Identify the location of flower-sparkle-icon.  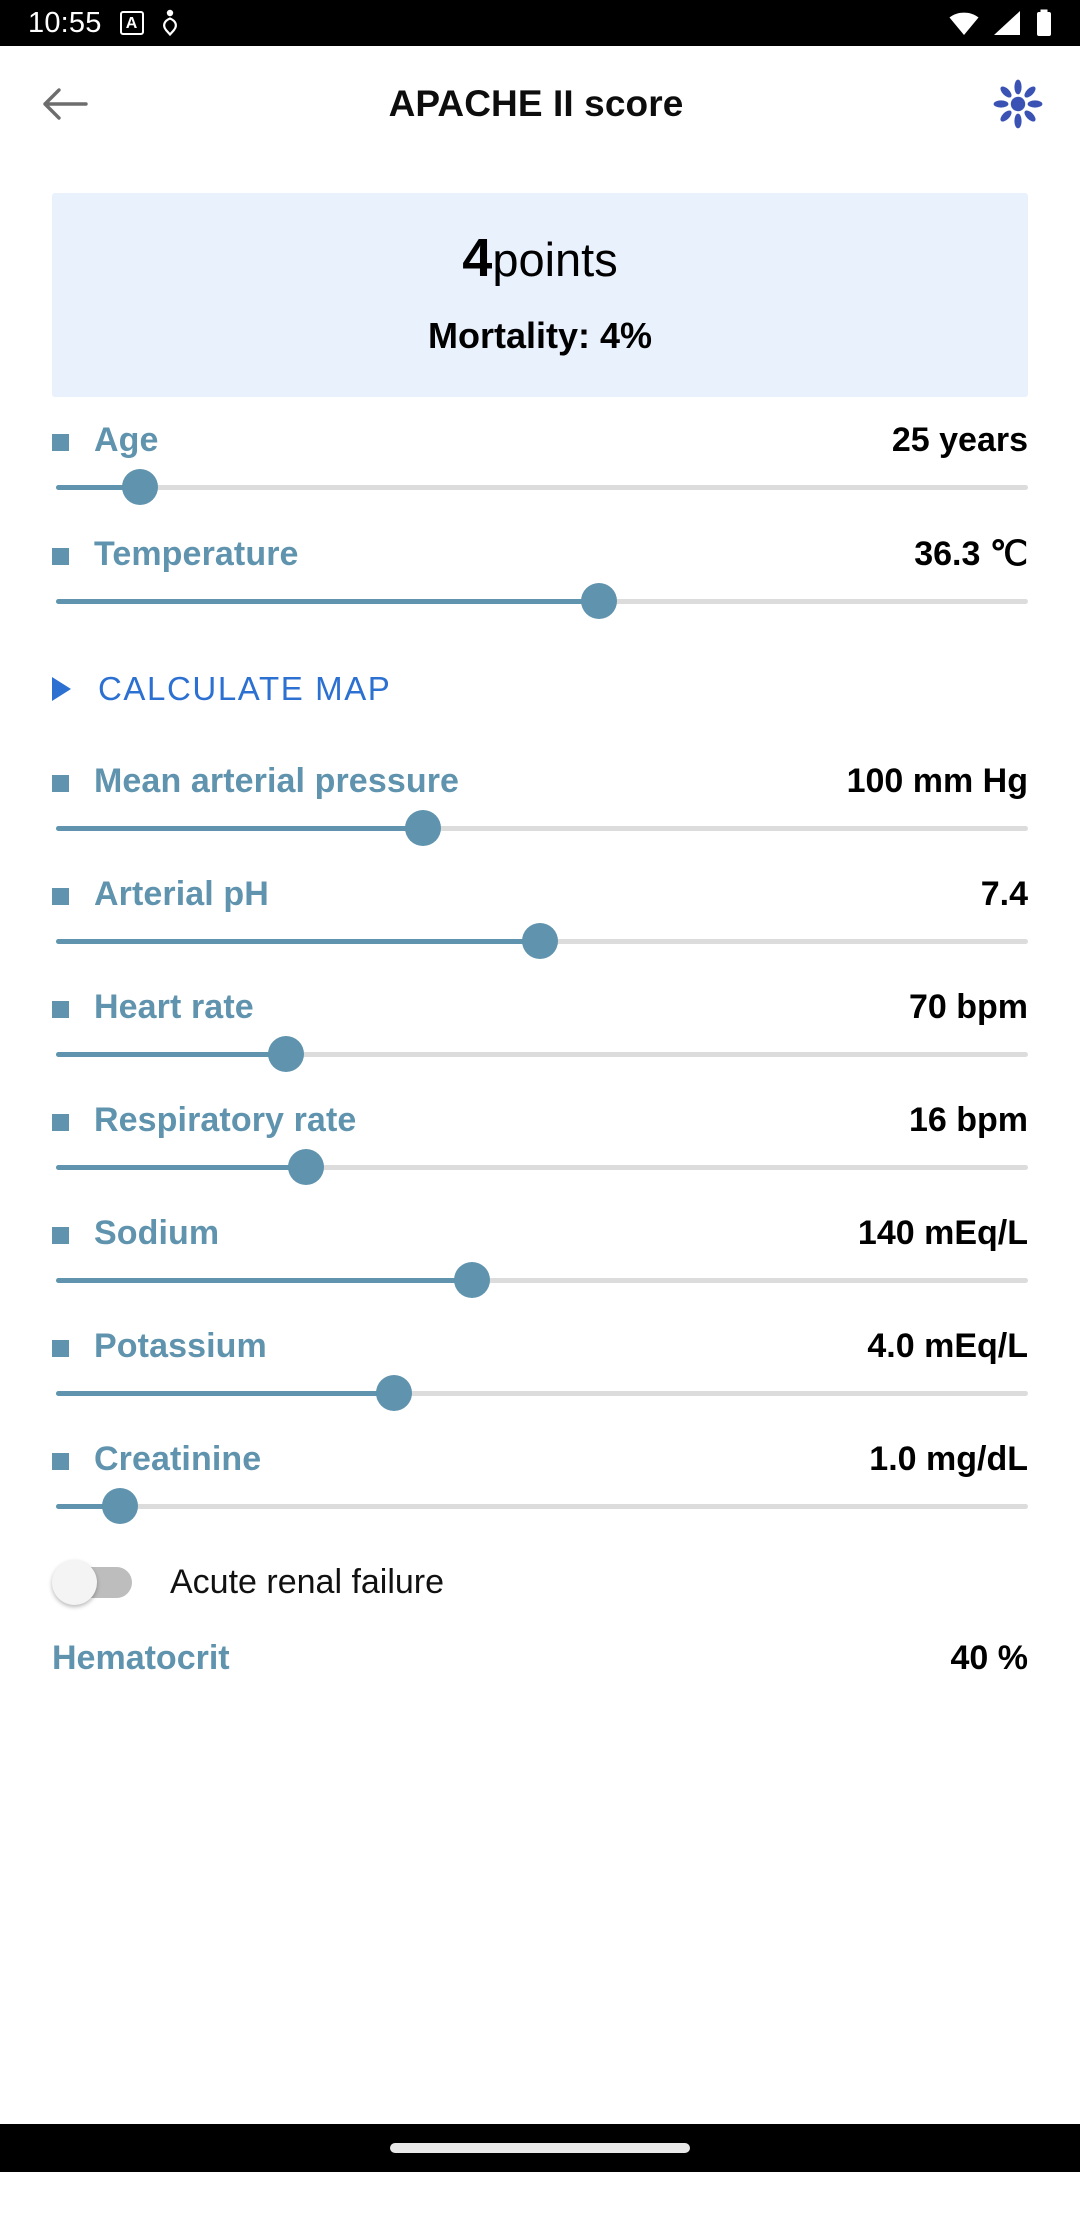
(1018, 104).